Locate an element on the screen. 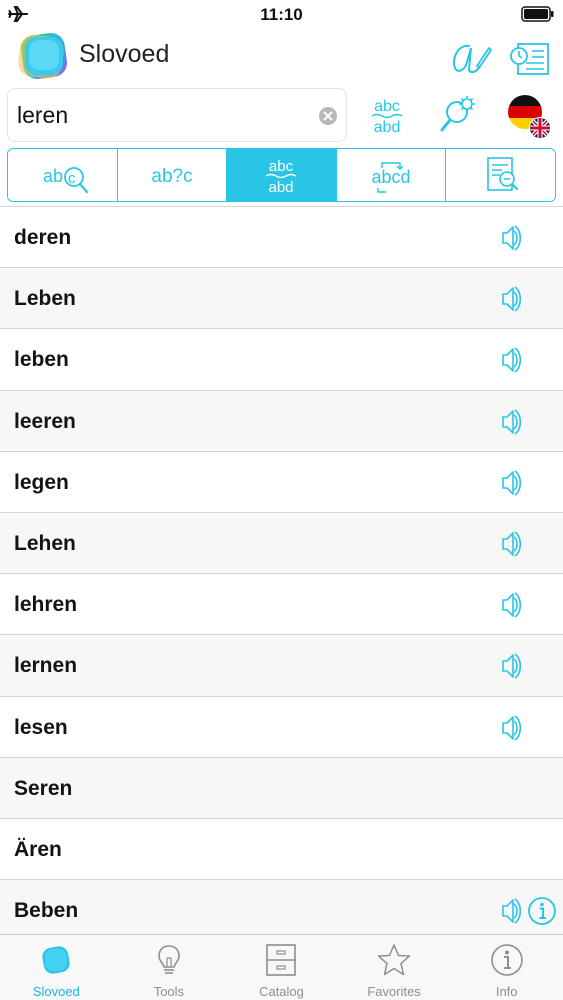  slovoed-logo-icon is located at coordinates (43, 56).